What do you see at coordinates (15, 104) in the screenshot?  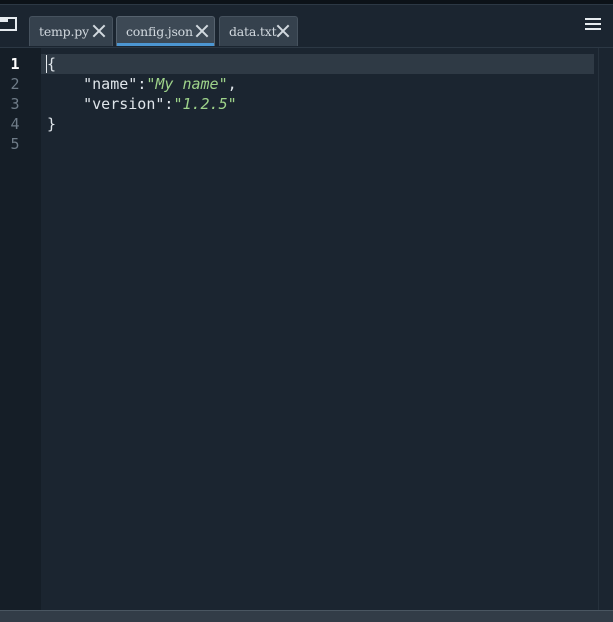 I see `line-number: 3` at bounding box center [15, 104].